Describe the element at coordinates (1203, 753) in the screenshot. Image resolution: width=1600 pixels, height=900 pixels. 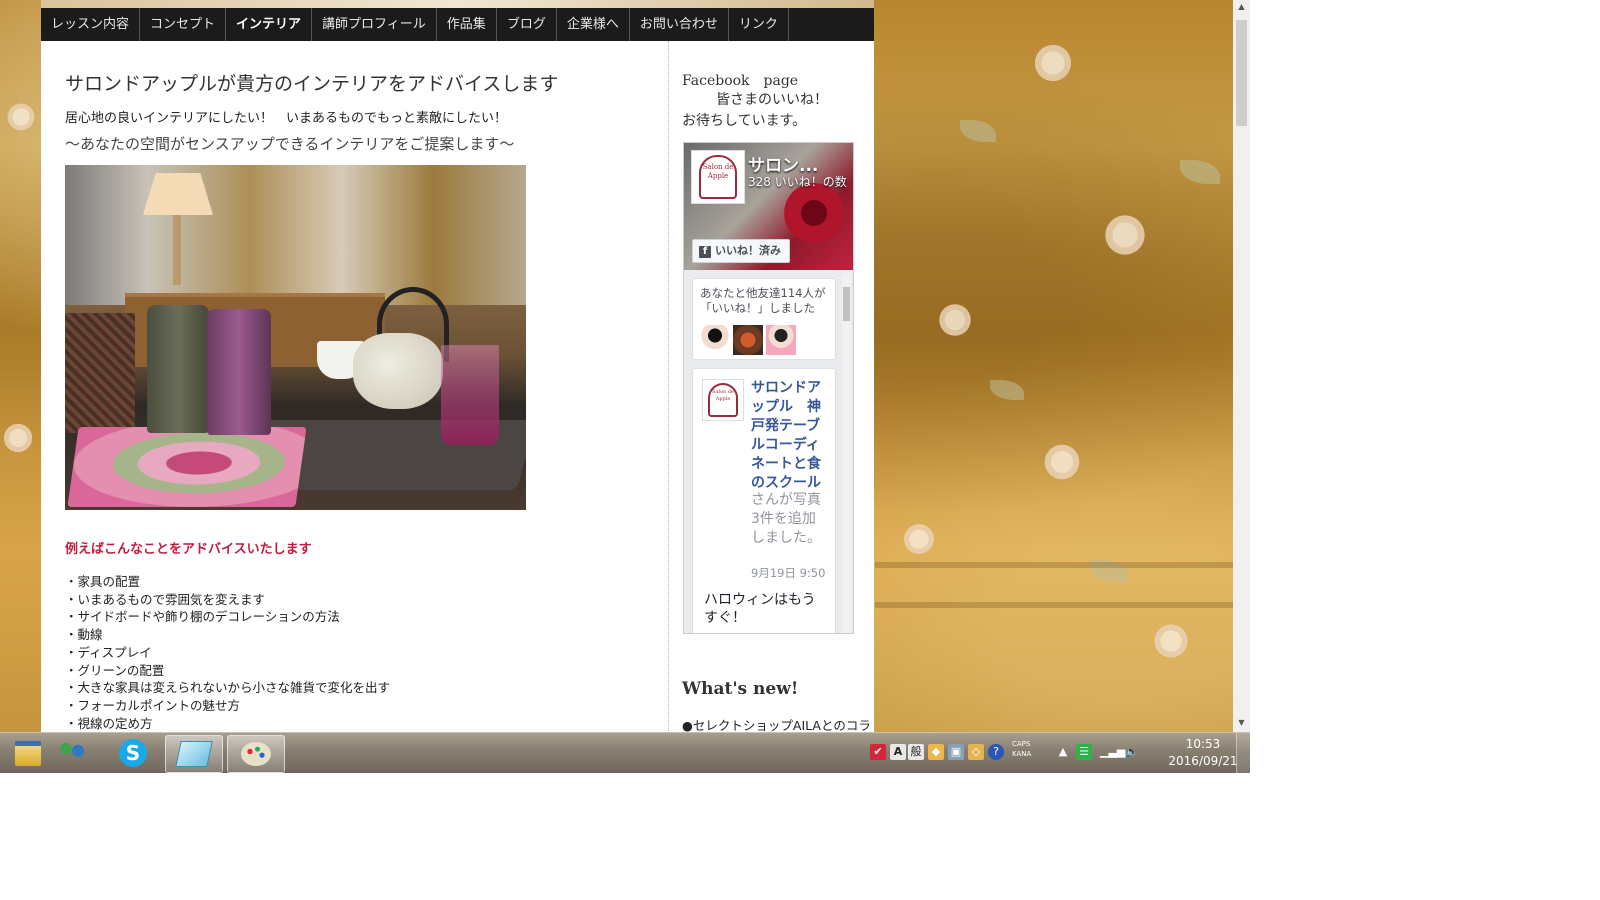
I see `clock: 10:53 2016/09/21` at that location.